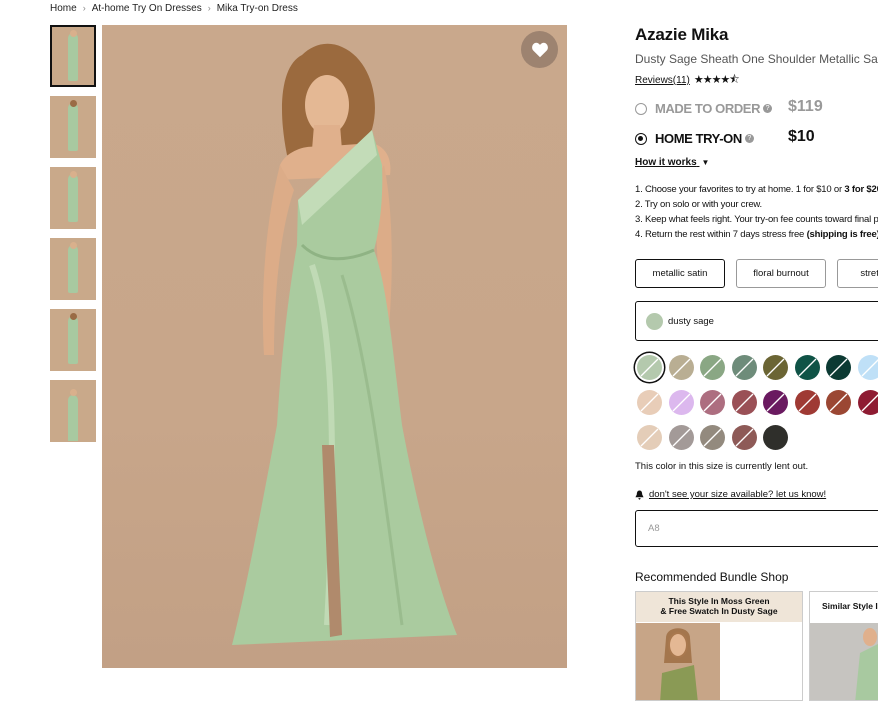  Describe the element at coordinates (680, 273) in the screenshot. I see `fabric-option-metallic-satin: metallic satin` at that location.